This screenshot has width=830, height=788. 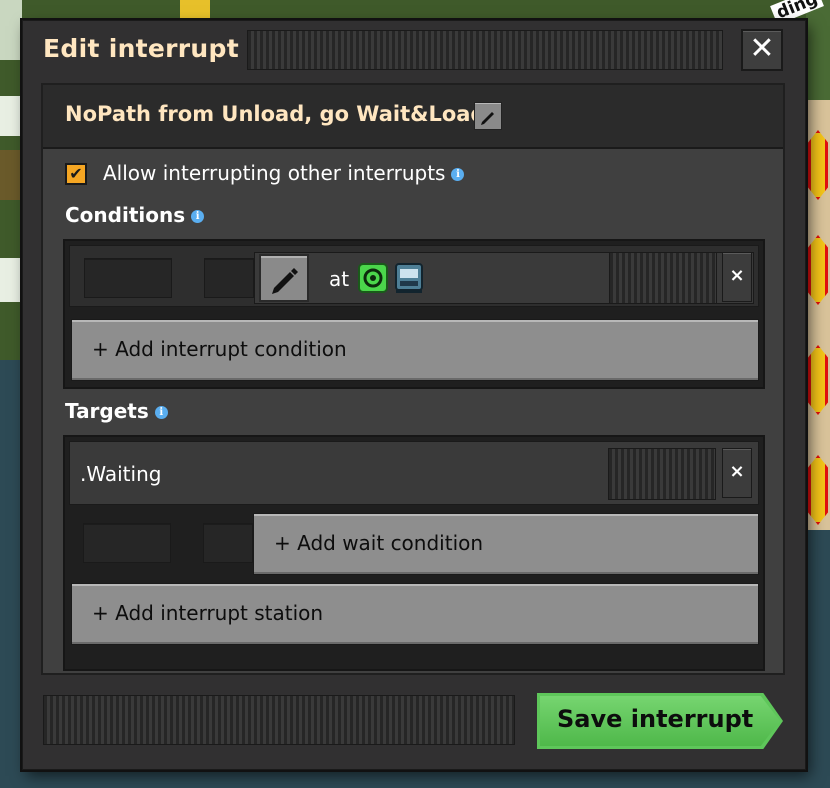 What do you see at coordinates (219, 349) in the screenshot?
I see `add-interrupt-condition-label: + Add interrupt condition` at bounding box center [219, 349].